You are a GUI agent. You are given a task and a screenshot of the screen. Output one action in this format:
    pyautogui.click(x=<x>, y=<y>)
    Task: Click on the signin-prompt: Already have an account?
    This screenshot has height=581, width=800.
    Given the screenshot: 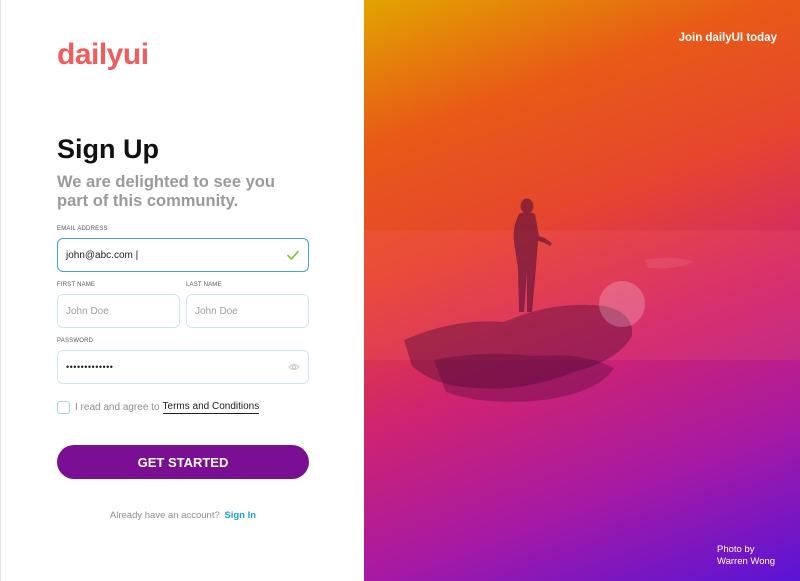 What is the action you would take?
    pyautogui.click(x=164, y=515)
    